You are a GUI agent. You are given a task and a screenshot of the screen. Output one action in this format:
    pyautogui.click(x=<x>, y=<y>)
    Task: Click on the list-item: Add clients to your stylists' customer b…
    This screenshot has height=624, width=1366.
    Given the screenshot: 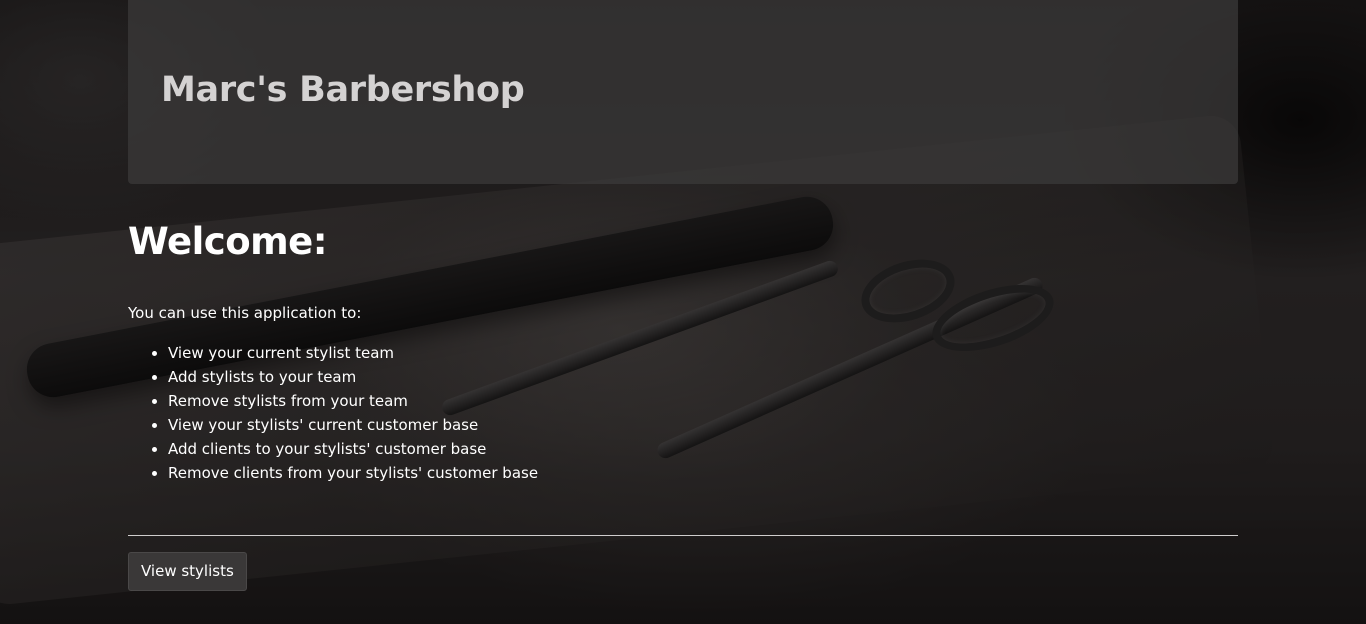 What is the action you would take?
    pyautogui.click(x=703, y=449)
    